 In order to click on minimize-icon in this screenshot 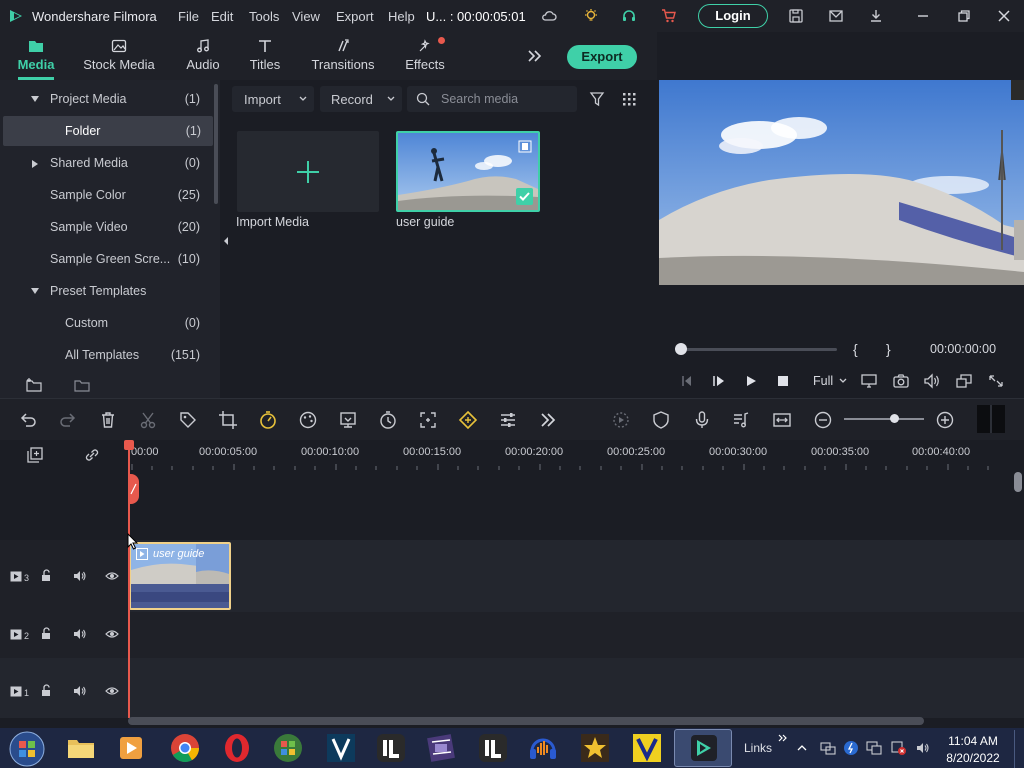, I will do `click(923, 16)`.